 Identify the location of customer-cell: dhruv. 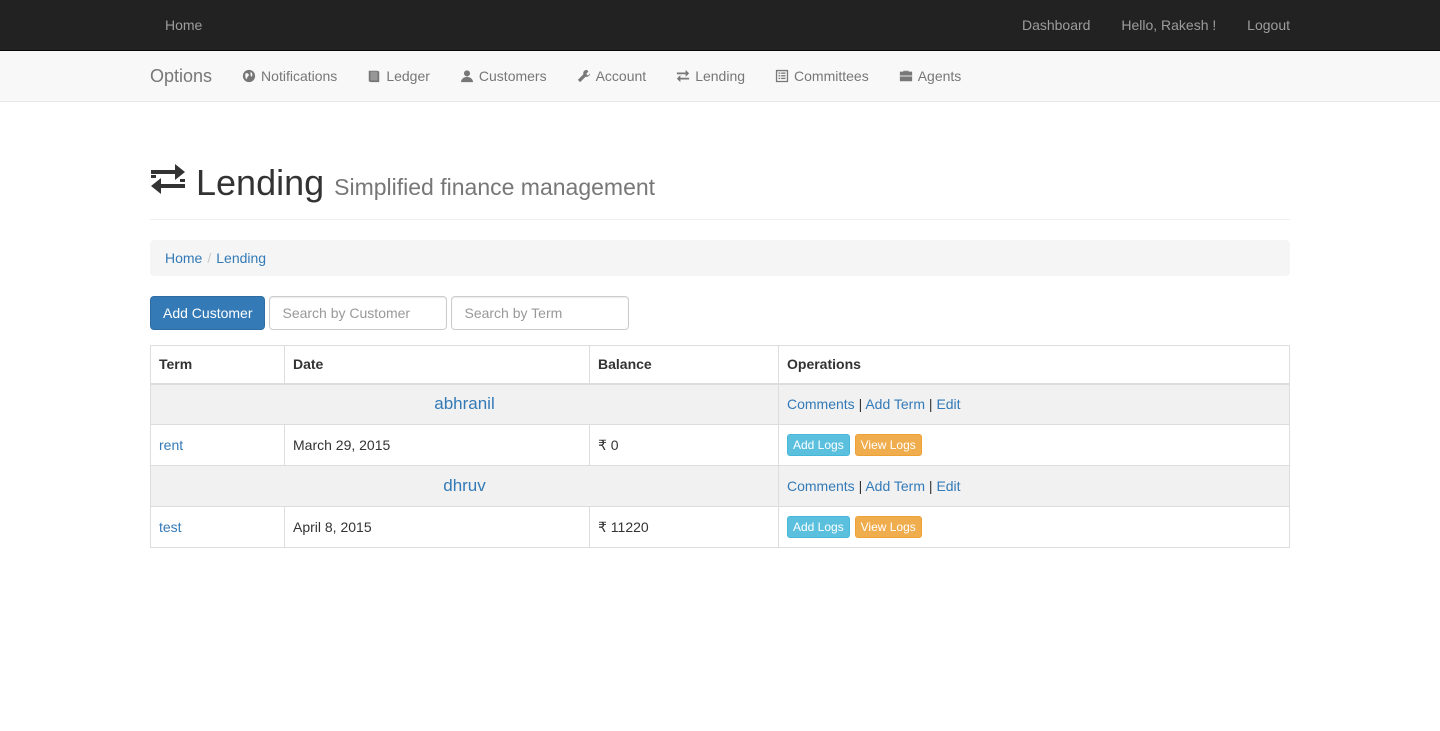
(464, 486).